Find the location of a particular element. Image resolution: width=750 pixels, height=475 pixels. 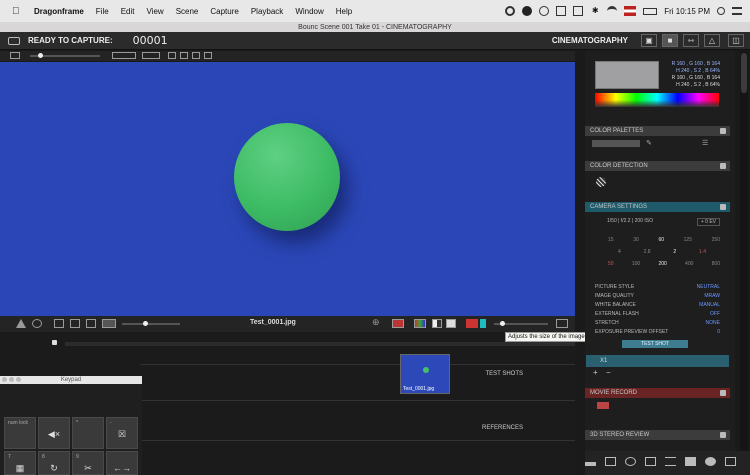

display-status-icon is located at coordinates (578, 11).